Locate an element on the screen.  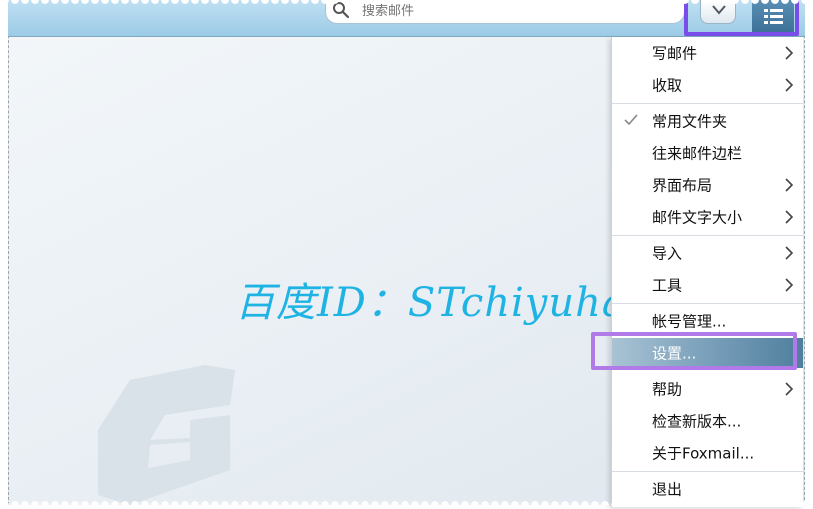
menu-item-contact-sidebar: 往来邮件边栏 is located at coordinates (707, 153).